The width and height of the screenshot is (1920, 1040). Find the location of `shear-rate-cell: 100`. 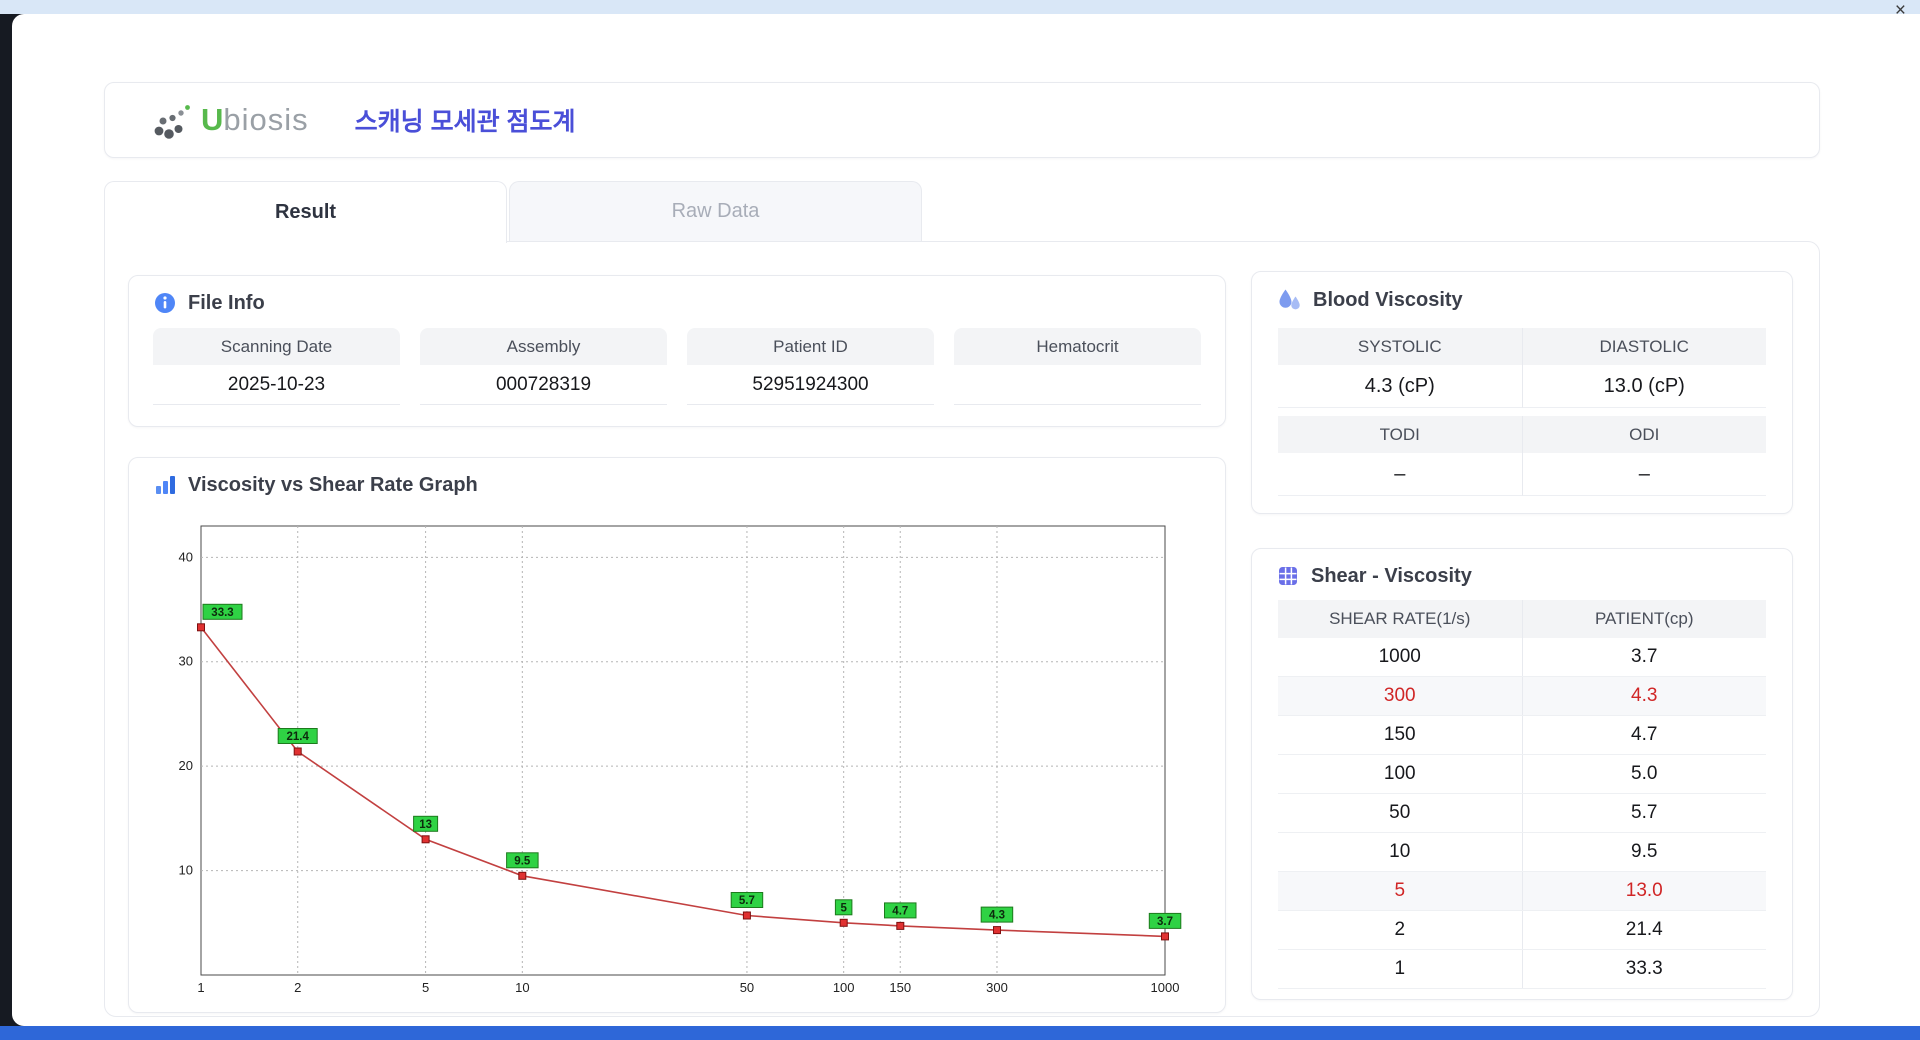

shear-rate-cell: 100 is located at coordinates (1399, 773).